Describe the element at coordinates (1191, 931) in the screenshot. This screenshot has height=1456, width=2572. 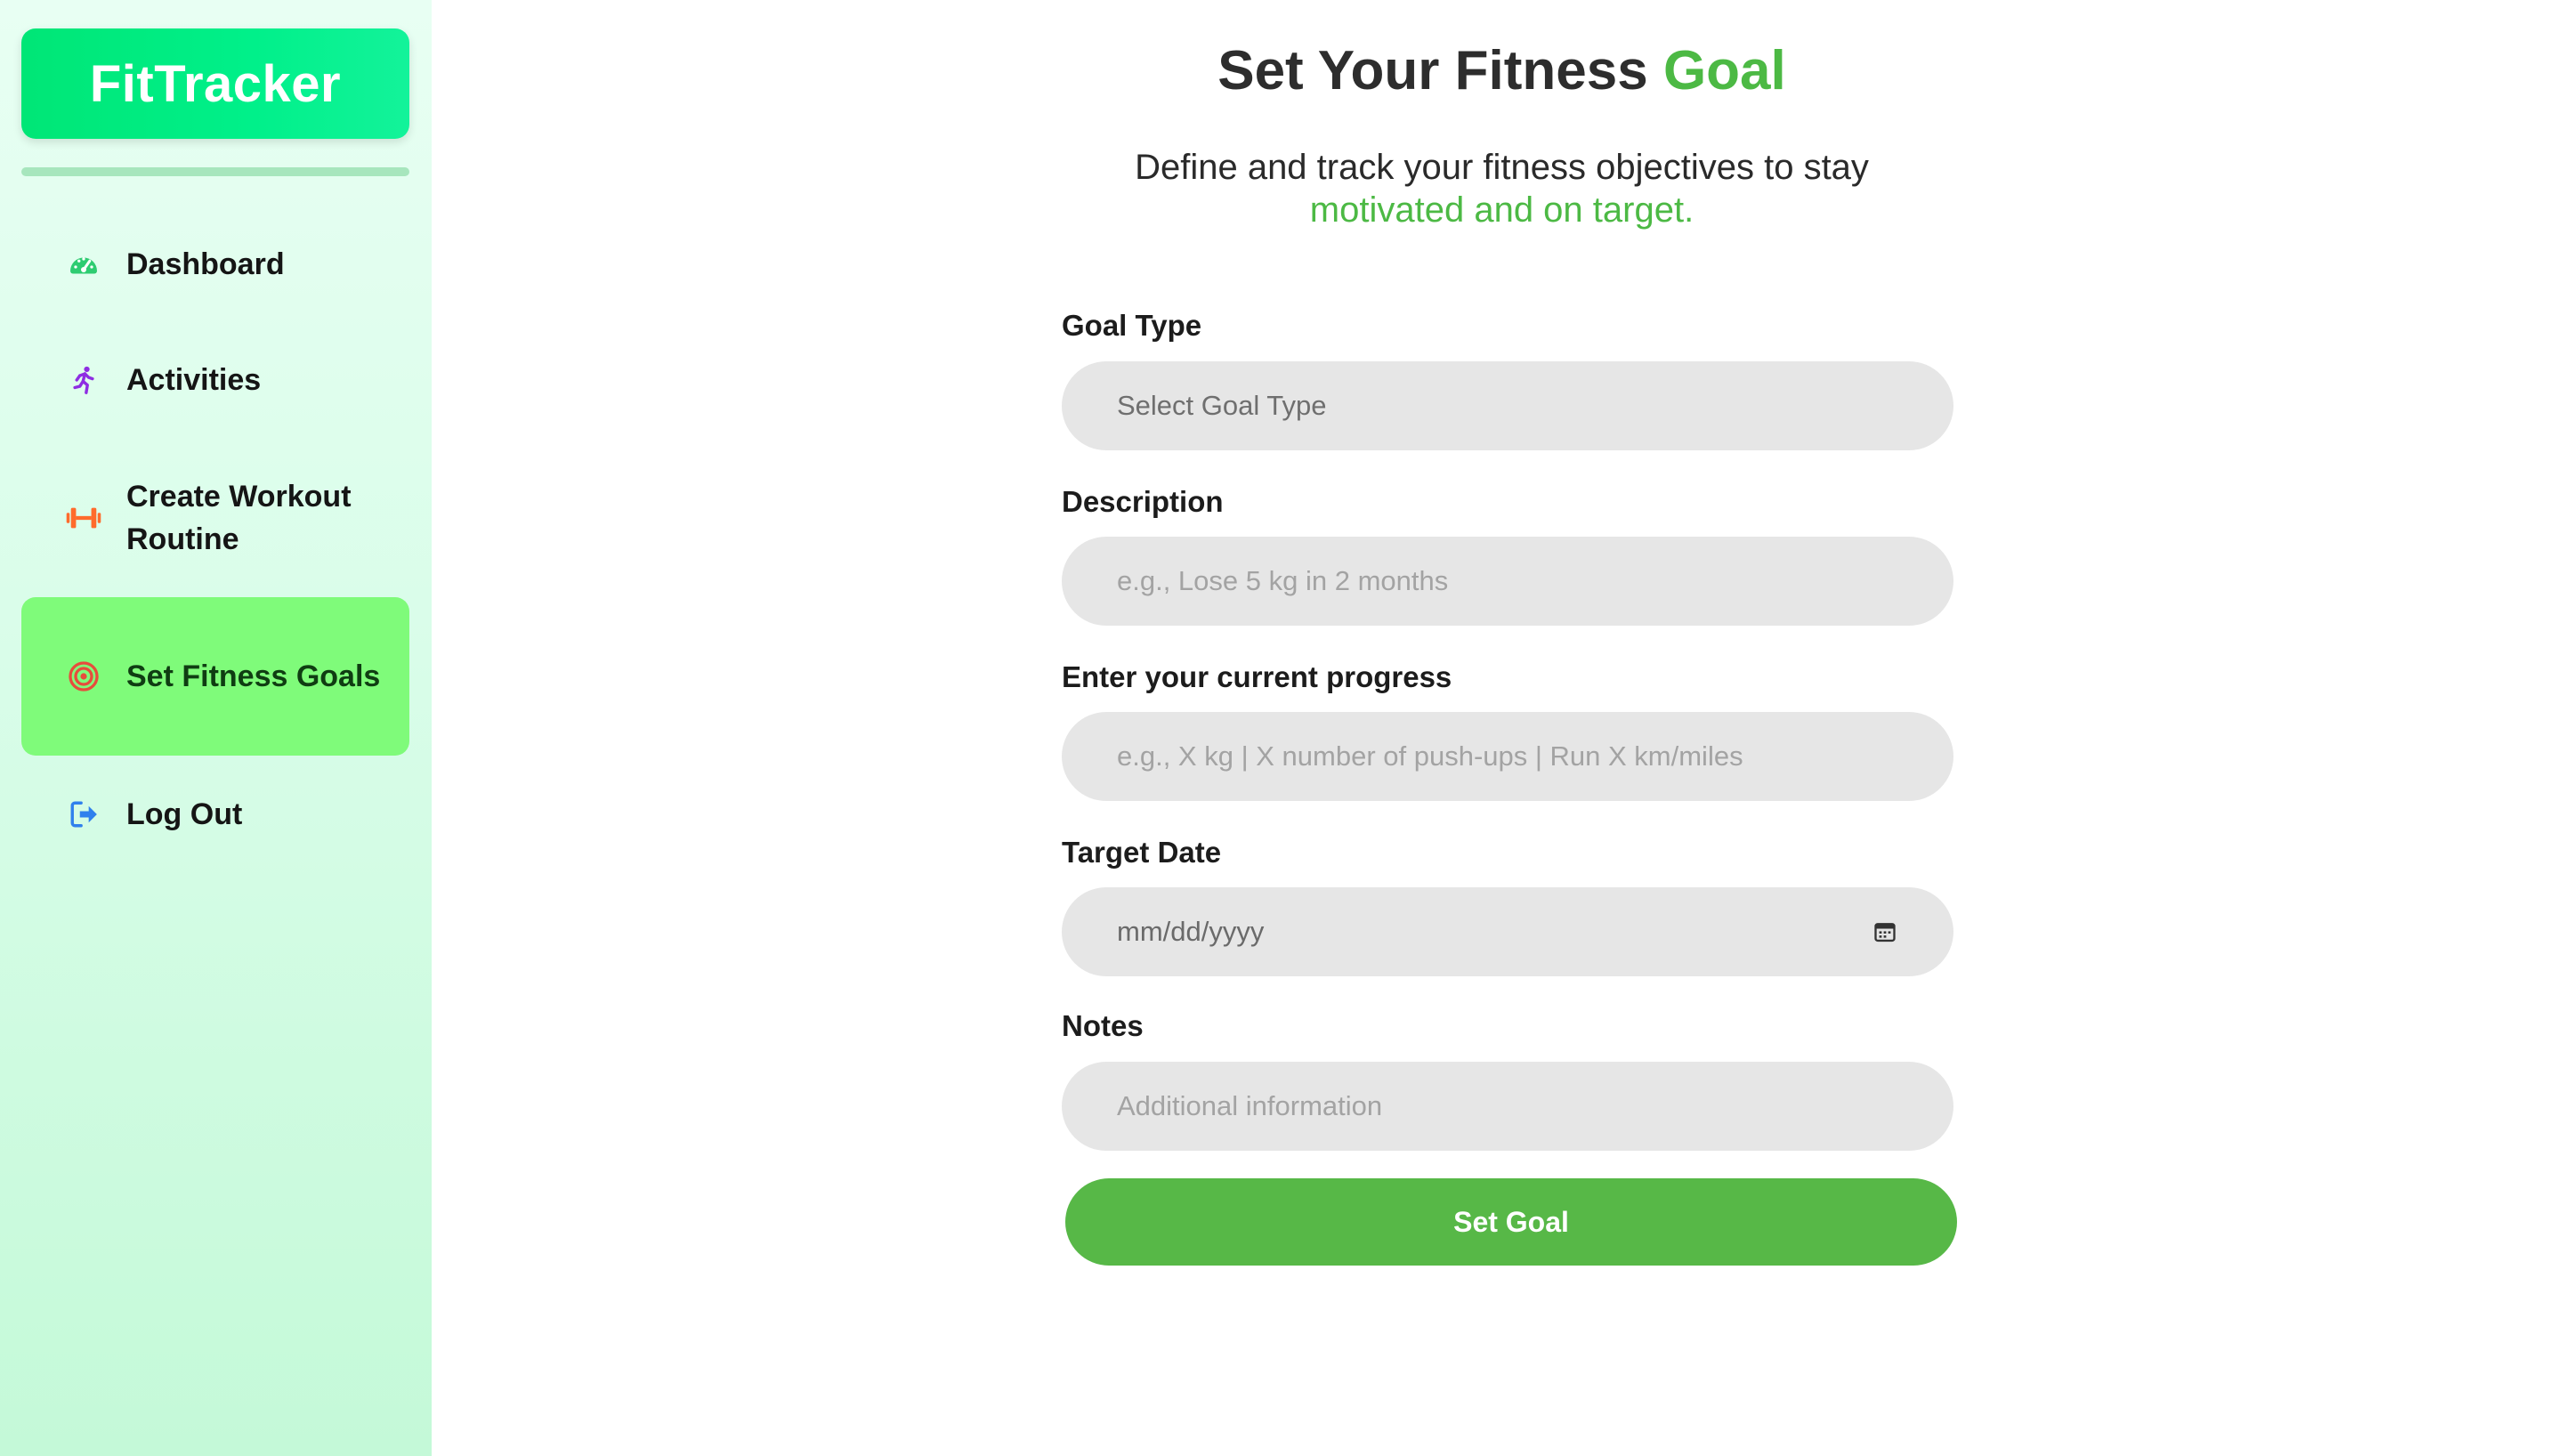
I see `target-date-placeholder: mm/dd/yyyy` at that location.